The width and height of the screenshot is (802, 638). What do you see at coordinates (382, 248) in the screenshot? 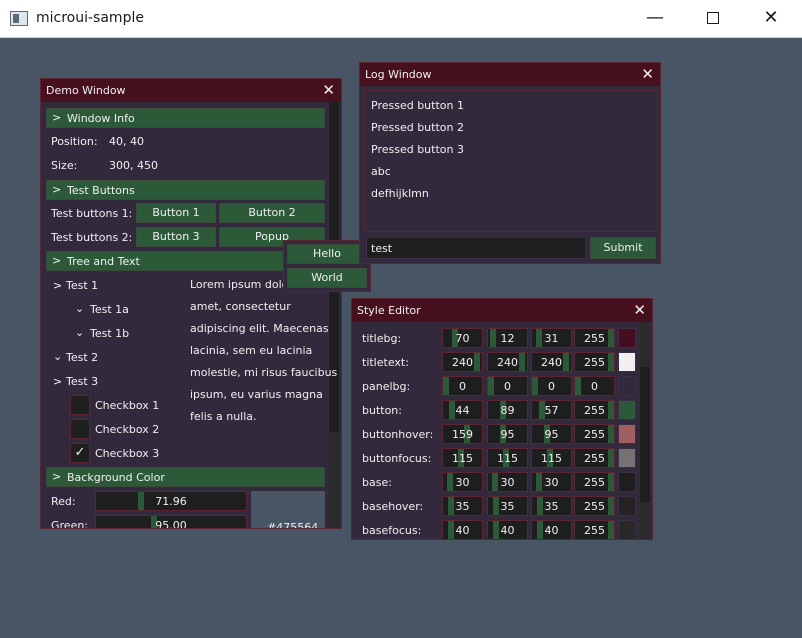
I see `log-input-value: test` at bounding box center [382, 248].